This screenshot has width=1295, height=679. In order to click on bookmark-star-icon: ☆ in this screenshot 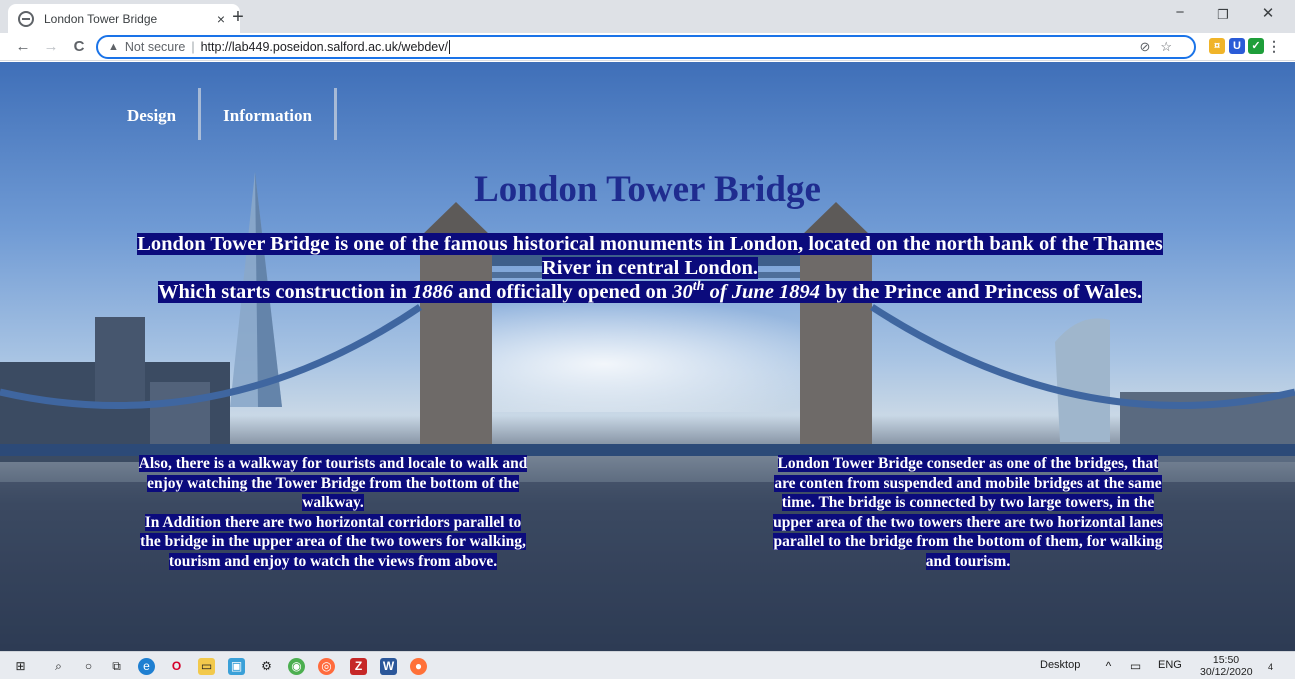, I will do `click(1171, 46)`.